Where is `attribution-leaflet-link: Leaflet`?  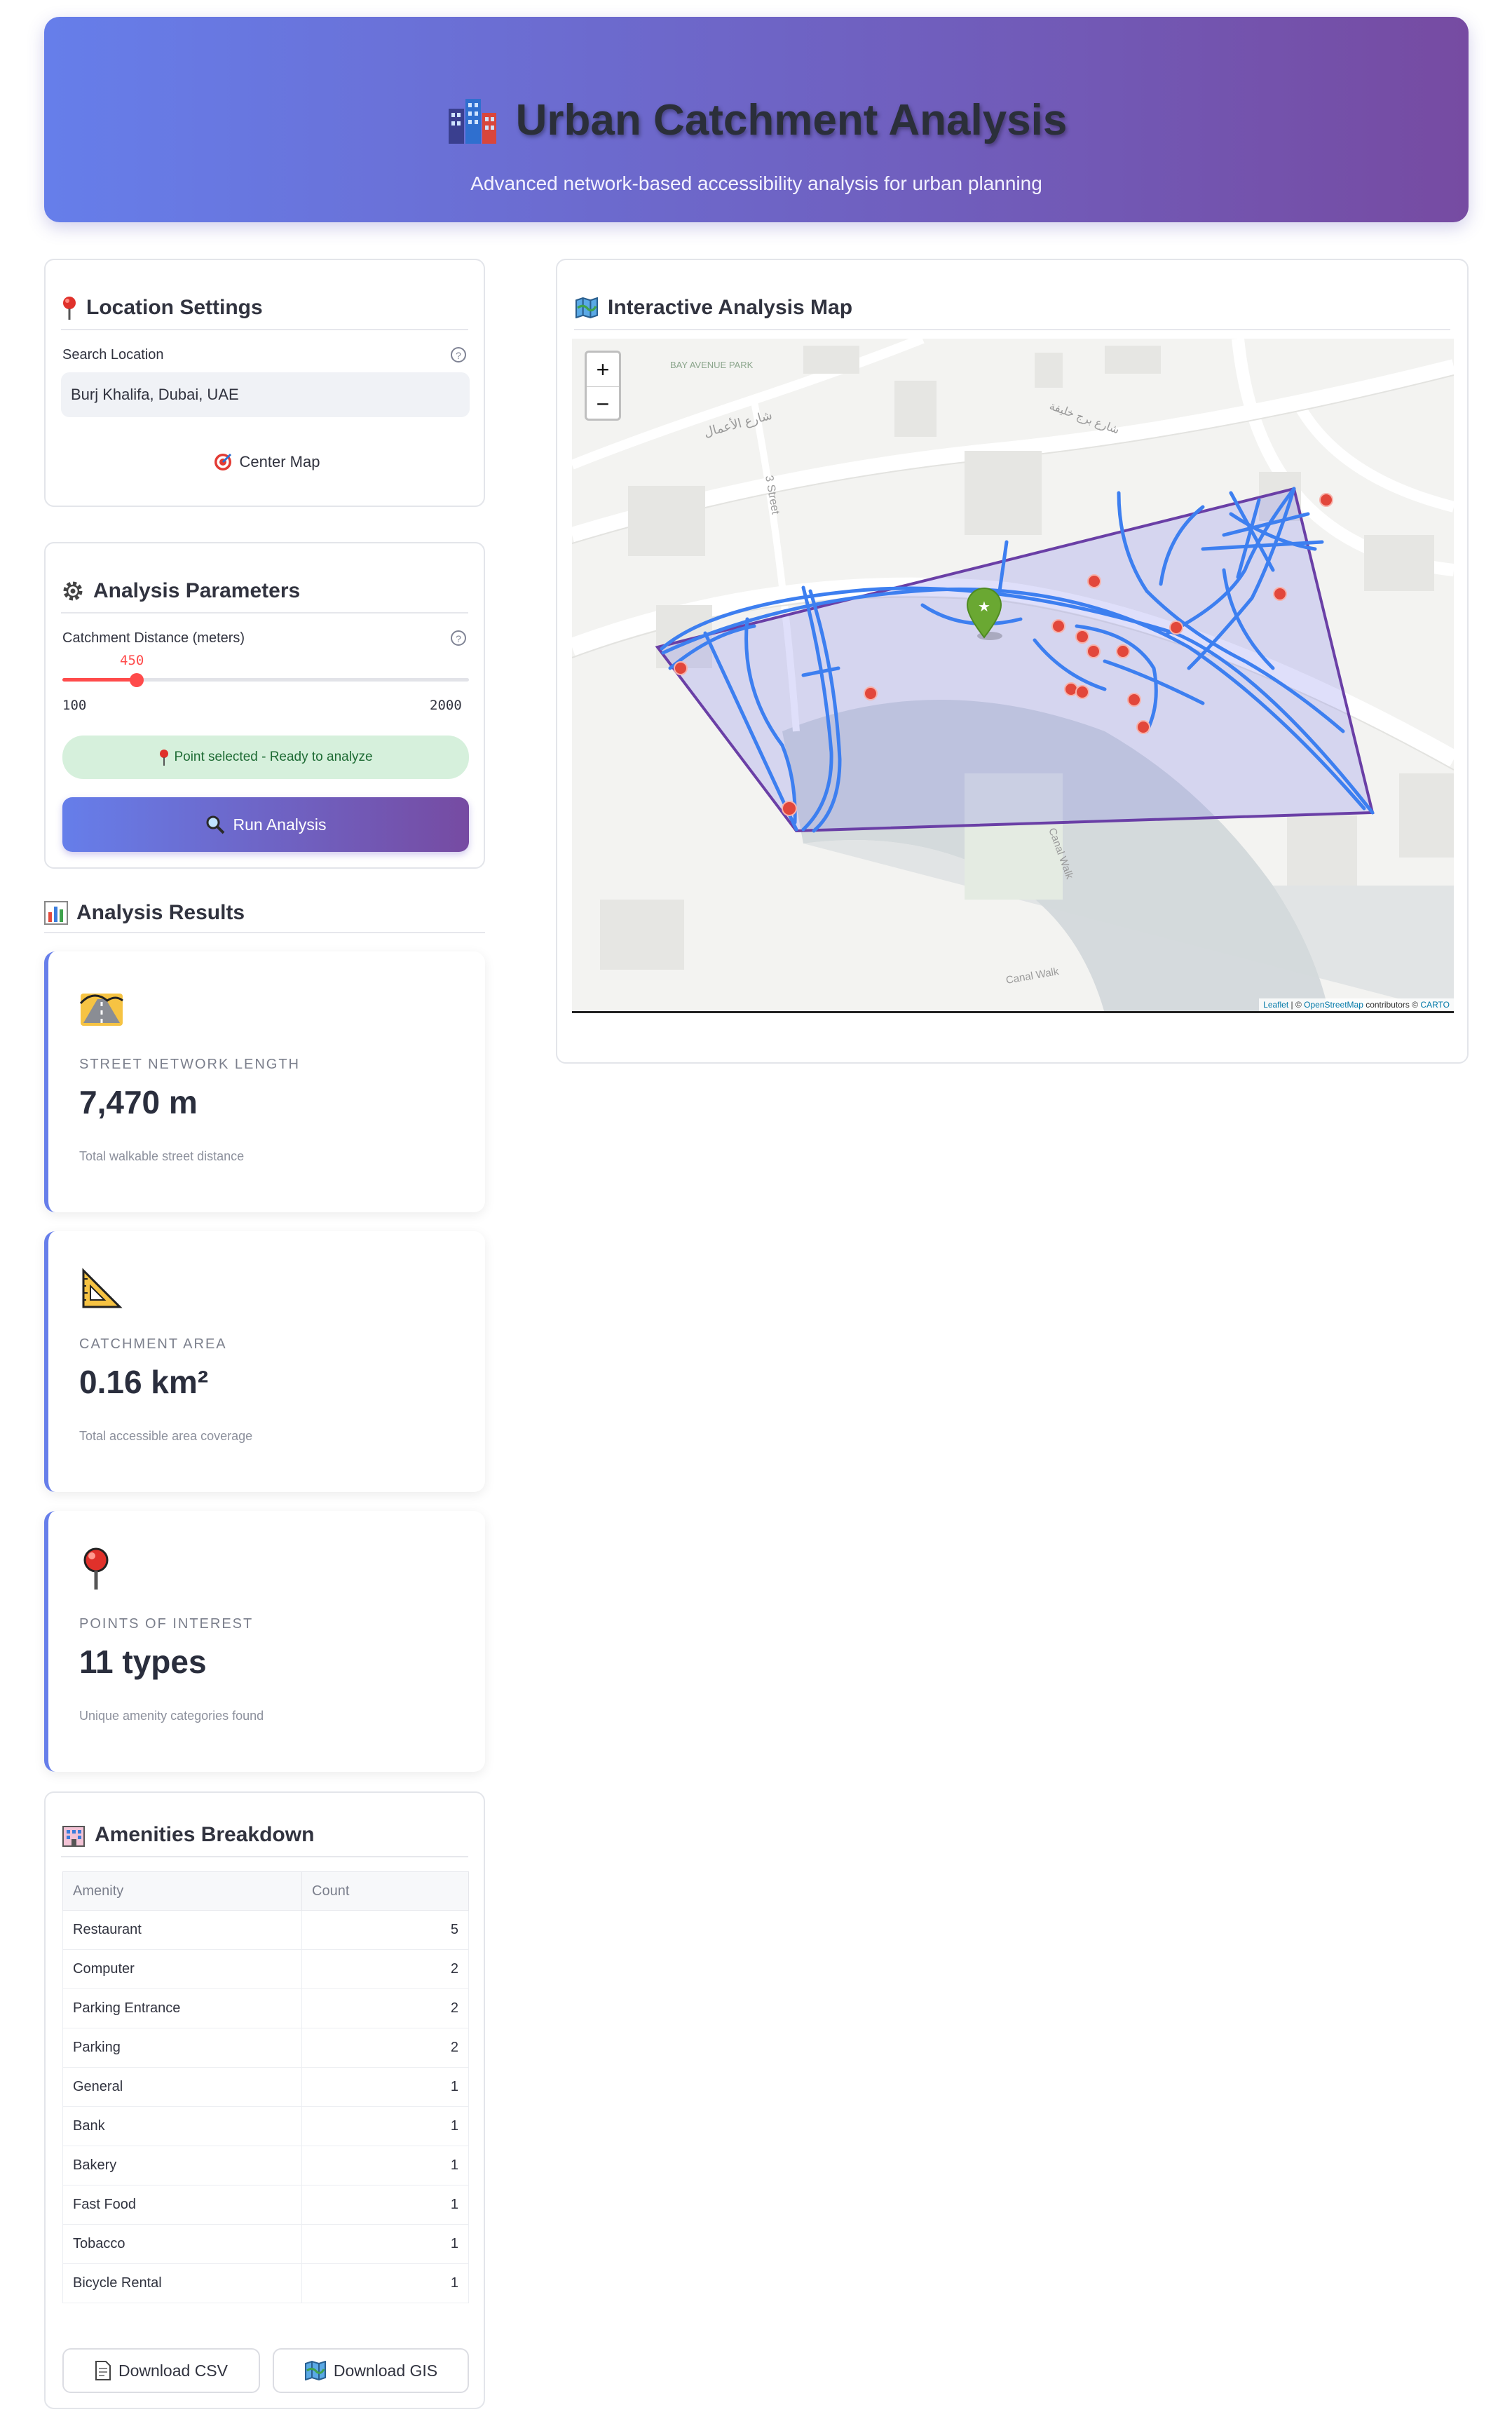
attribution-leaflet-link: Leaflet is located at coordinates (1275, 1005).